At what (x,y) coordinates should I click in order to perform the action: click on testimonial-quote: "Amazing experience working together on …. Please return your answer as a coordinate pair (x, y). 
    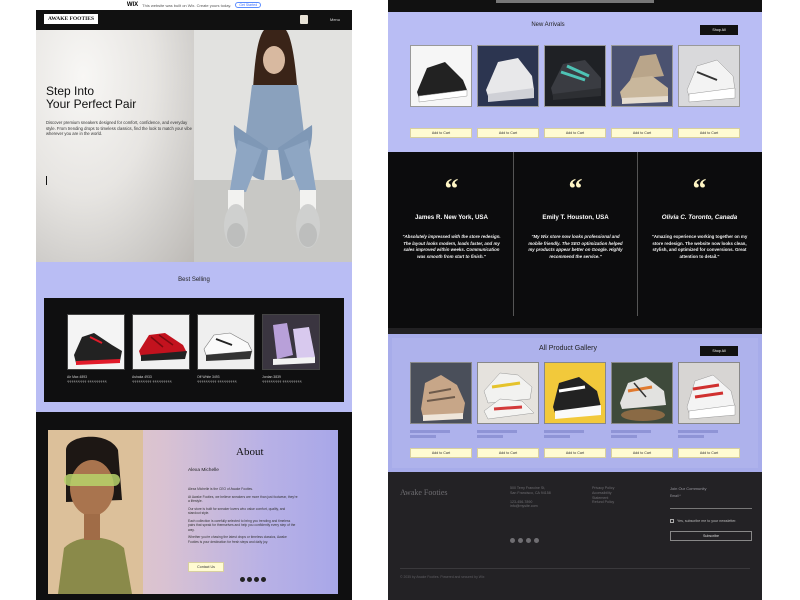
    Looking at the image, I should click on (699, 246).